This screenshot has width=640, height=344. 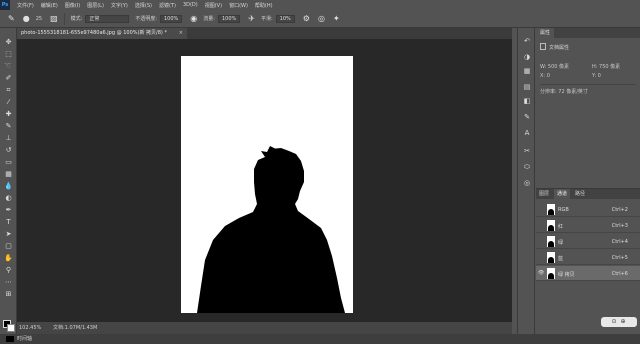 What do you see at coordinates (266, 19) in the screenshot?
I see `smoothing-label: 平滑:` at bounding box center [266, 19].